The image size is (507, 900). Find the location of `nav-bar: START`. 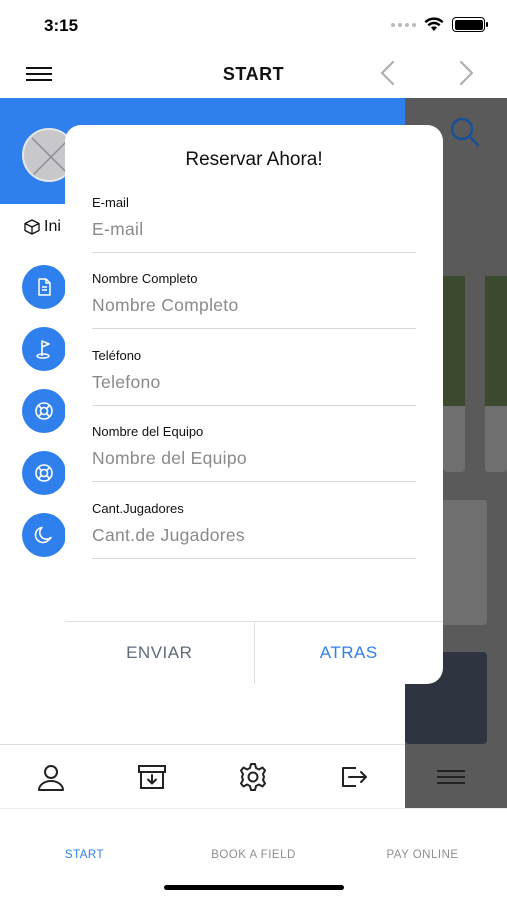

nav-bar: START is located at coordinates (253, 73).